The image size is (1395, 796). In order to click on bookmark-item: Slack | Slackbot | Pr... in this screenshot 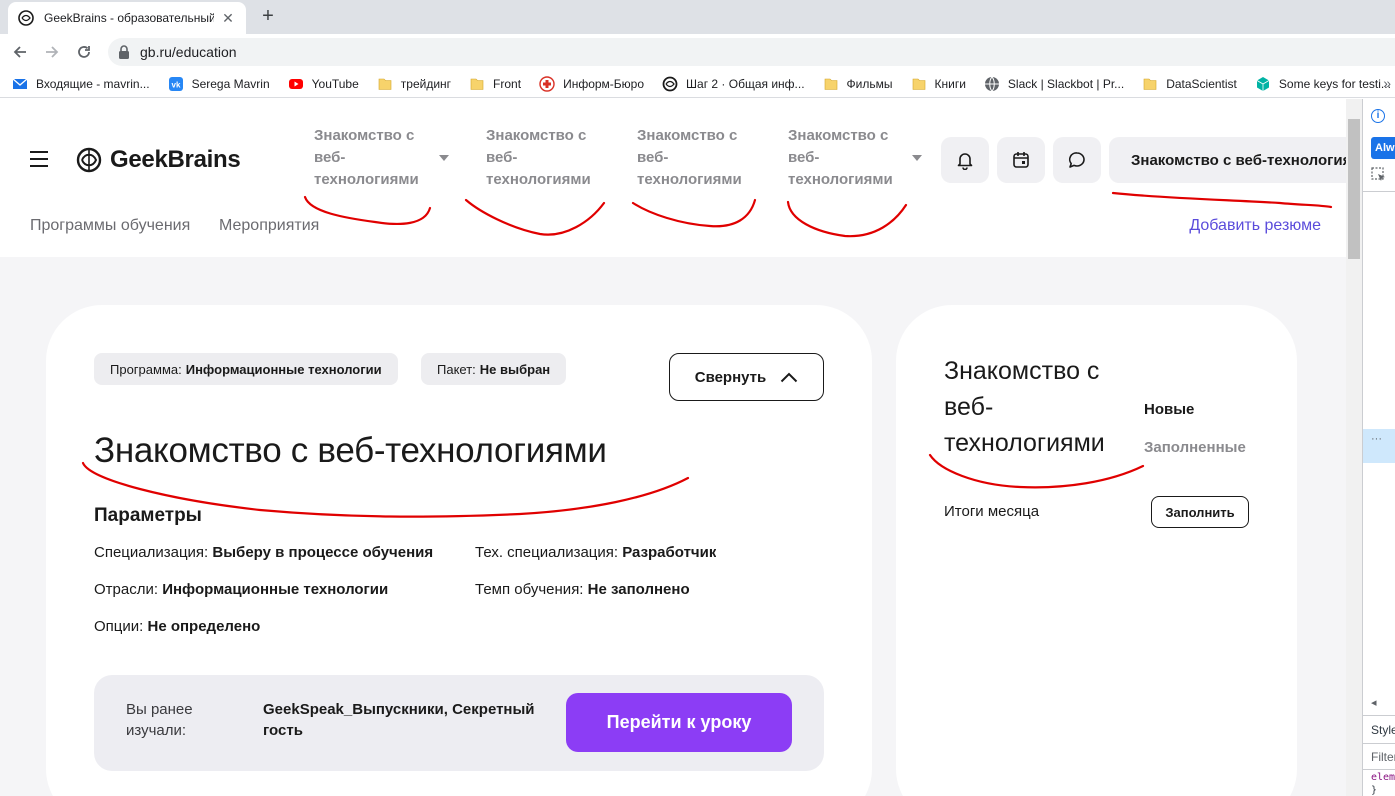, I will do `click(1054, 84)`.